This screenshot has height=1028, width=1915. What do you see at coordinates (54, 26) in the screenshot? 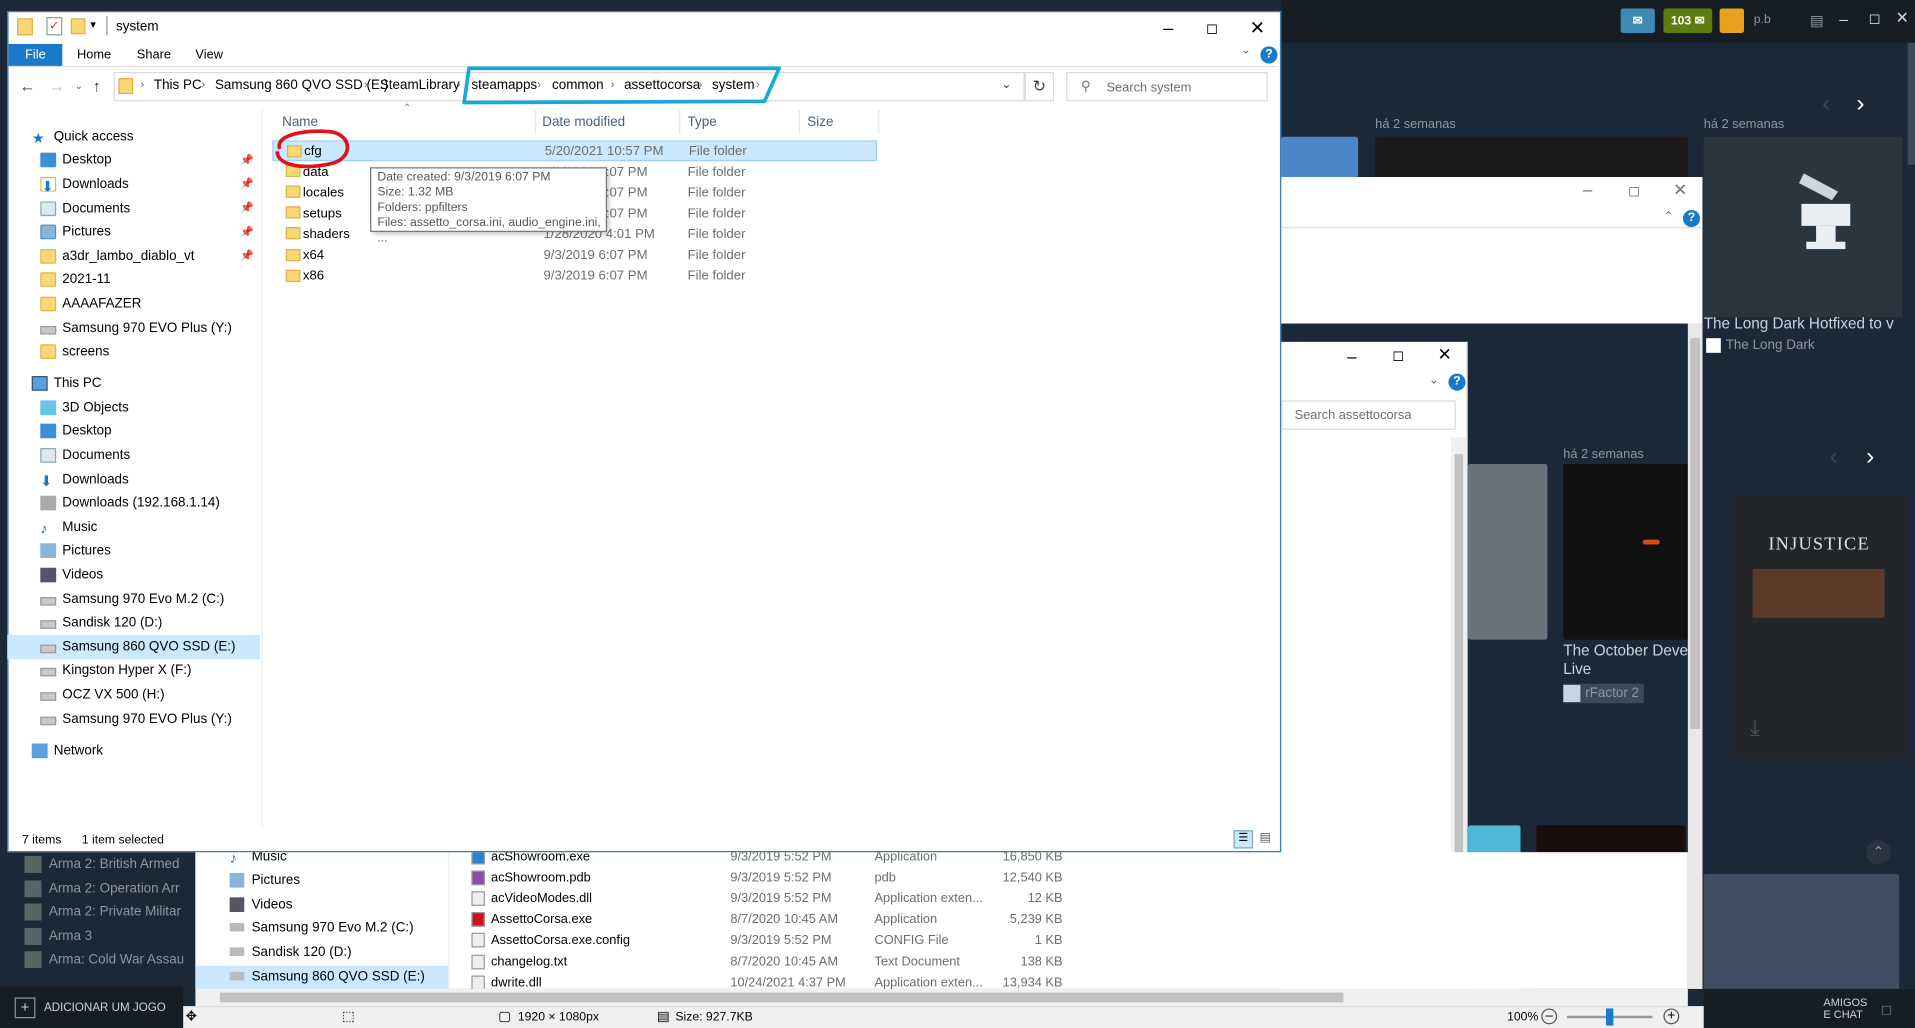
I see `properties-icon: ✓` at bounding box center [54, 26].